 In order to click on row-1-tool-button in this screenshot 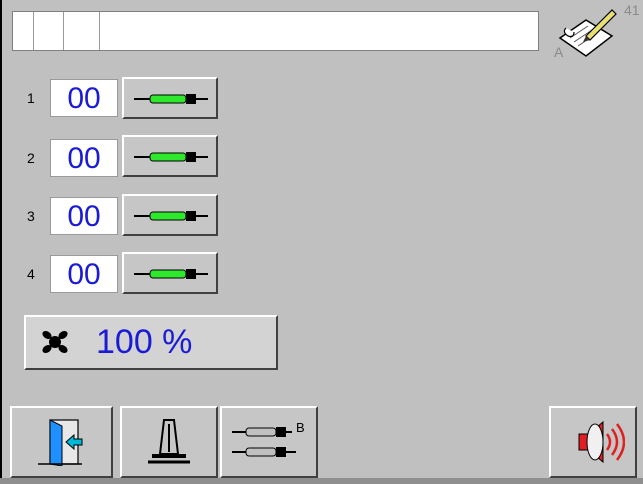, I will do `click(170, 98)`.